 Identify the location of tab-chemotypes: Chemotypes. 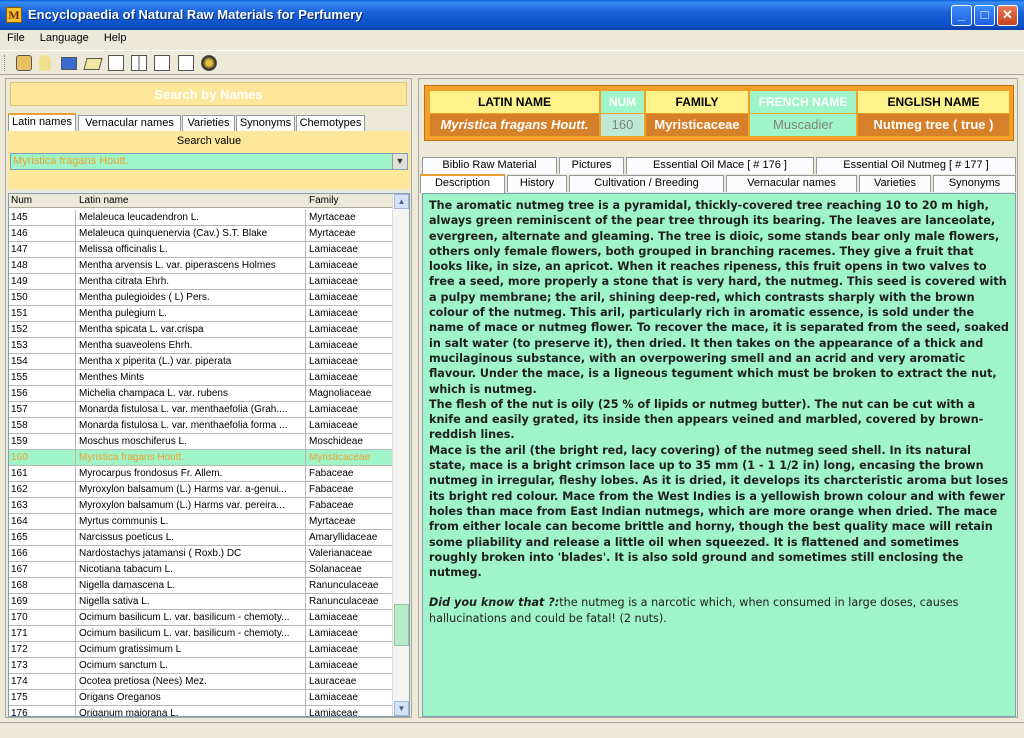
(330, 123).